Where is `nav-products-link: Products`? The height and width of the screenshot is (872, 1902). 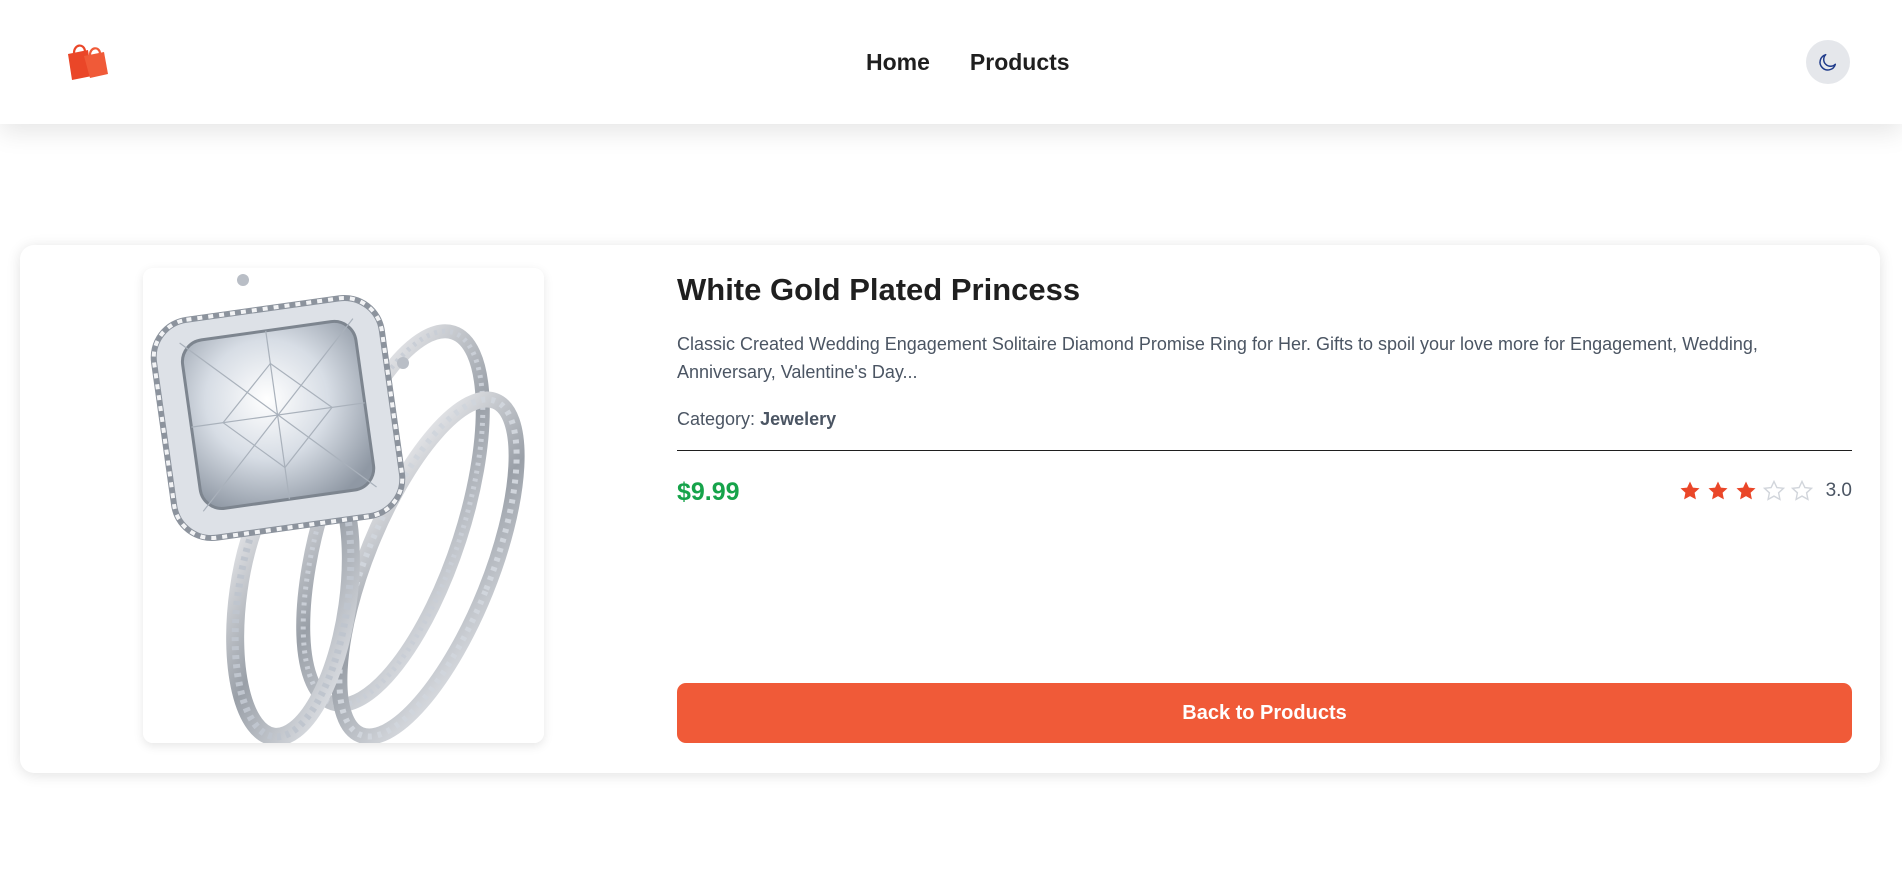 nav-products-link: Products is located at coordinates (1020, 62).